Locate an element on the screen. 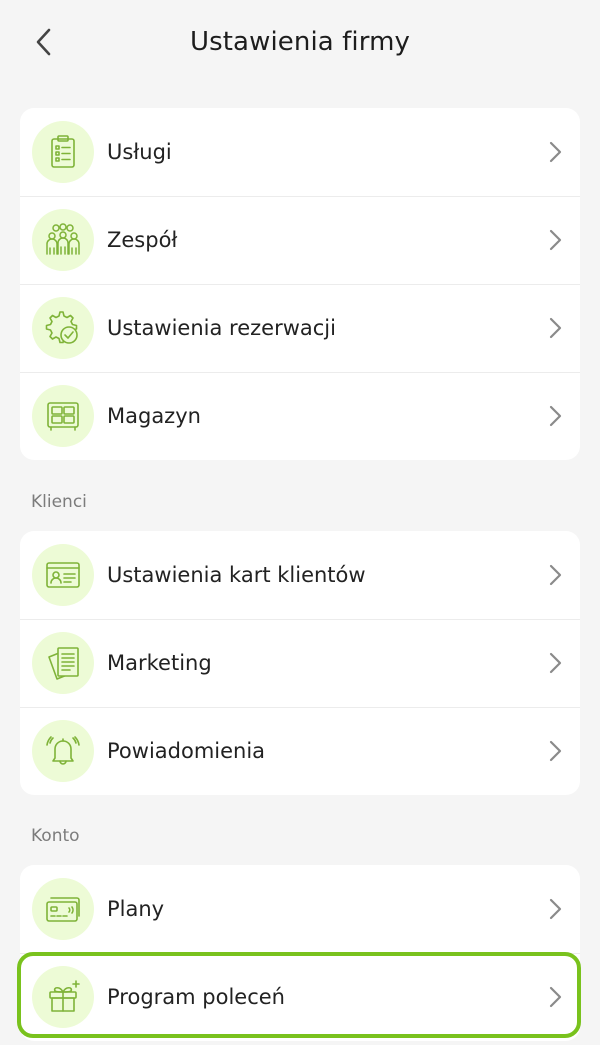 Image resolution: width=600 pixels, height=1045 pixels. row-uslugi: Usługi is located at coordinates (300, 152).